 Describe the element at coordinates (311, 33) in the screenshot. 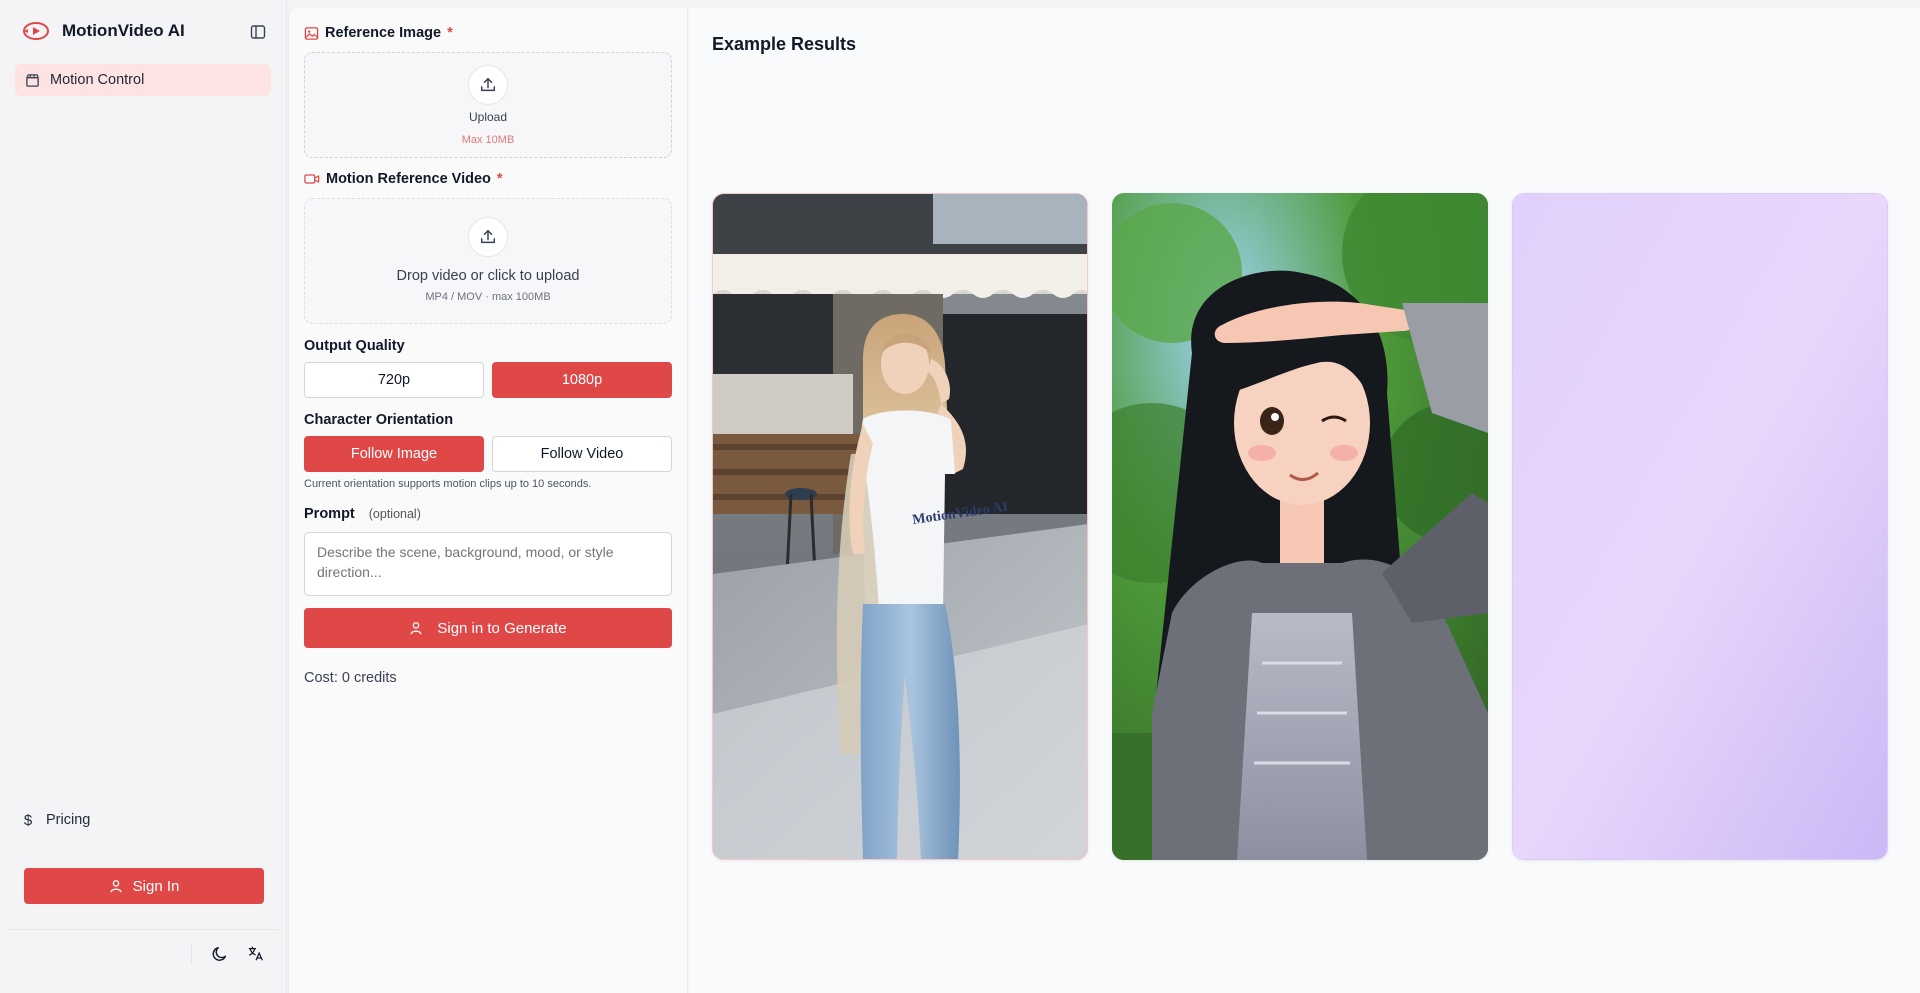

I see `image-icon` at that location.